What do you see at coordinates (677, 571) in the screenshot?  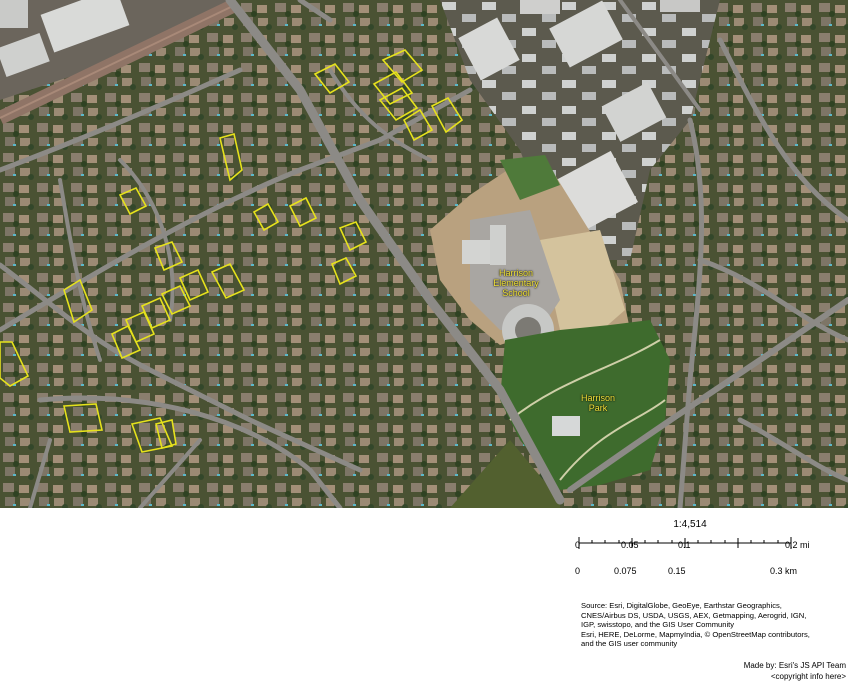 I see `scale-tick-km-2: 0.15` at bounding box center [677, 571].